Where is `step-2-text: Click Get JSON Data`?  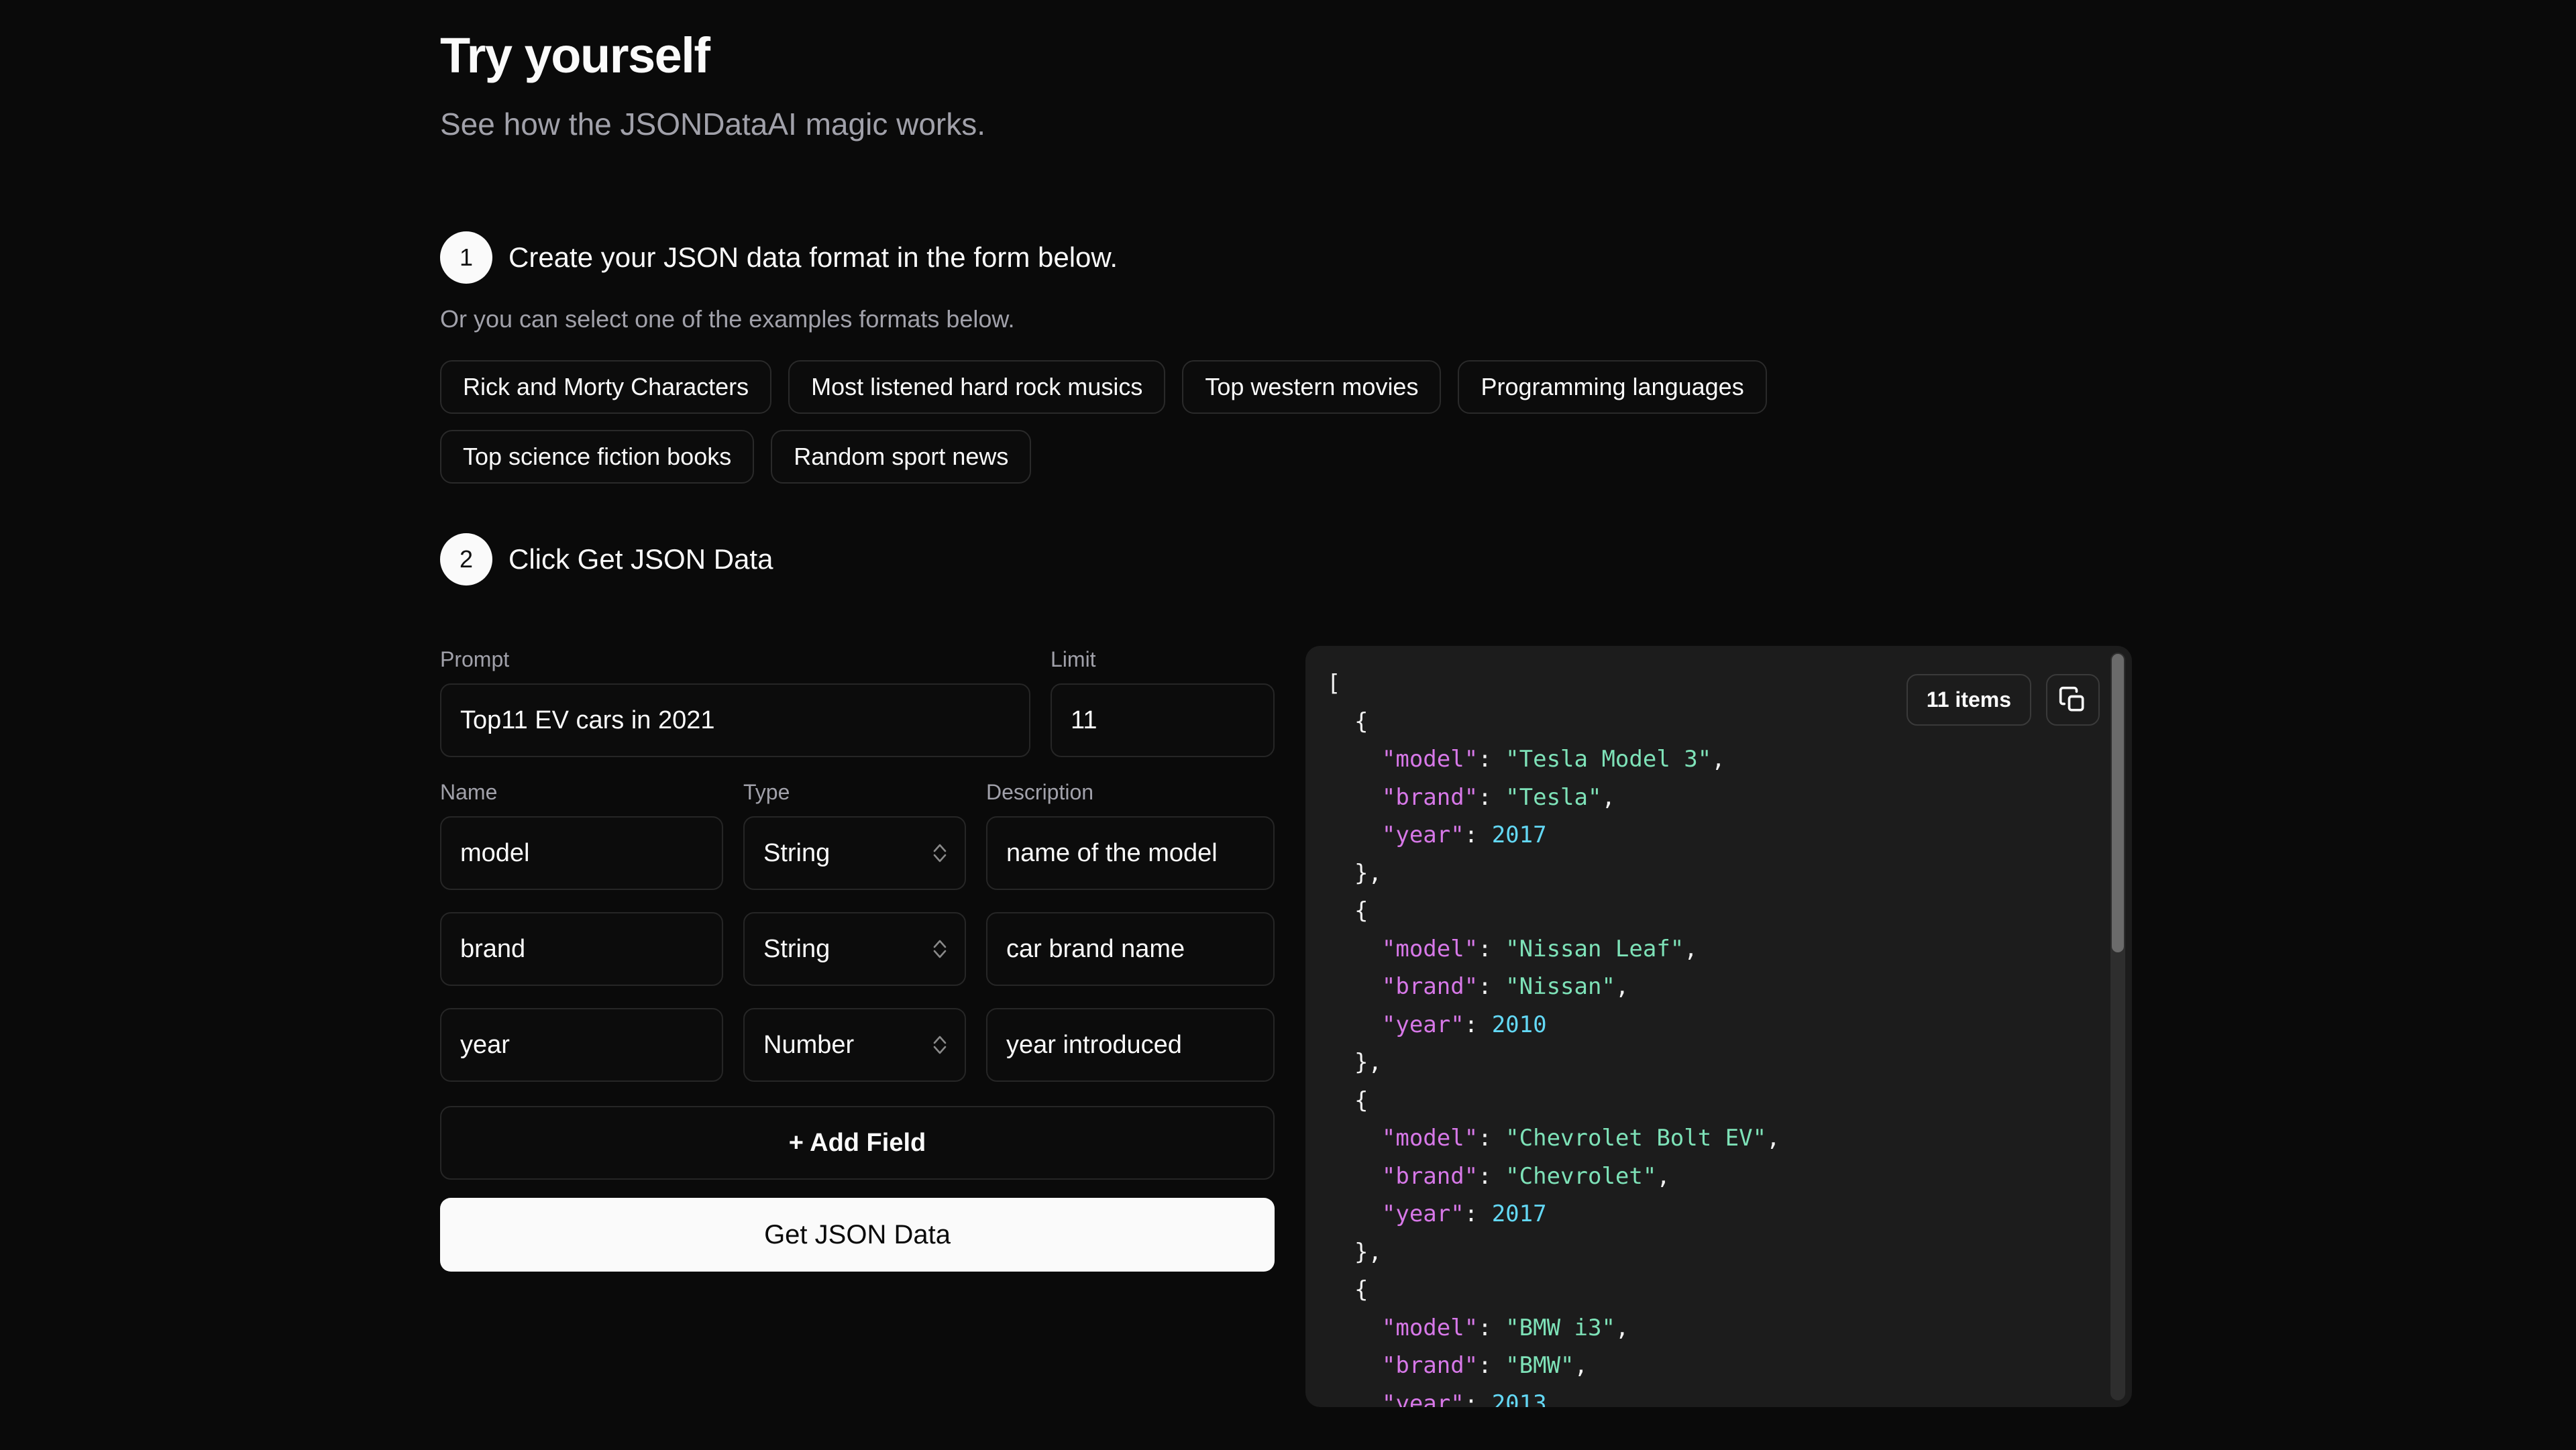 step-2-text: Click Get JSON Data is located at coordinates (640, 559).